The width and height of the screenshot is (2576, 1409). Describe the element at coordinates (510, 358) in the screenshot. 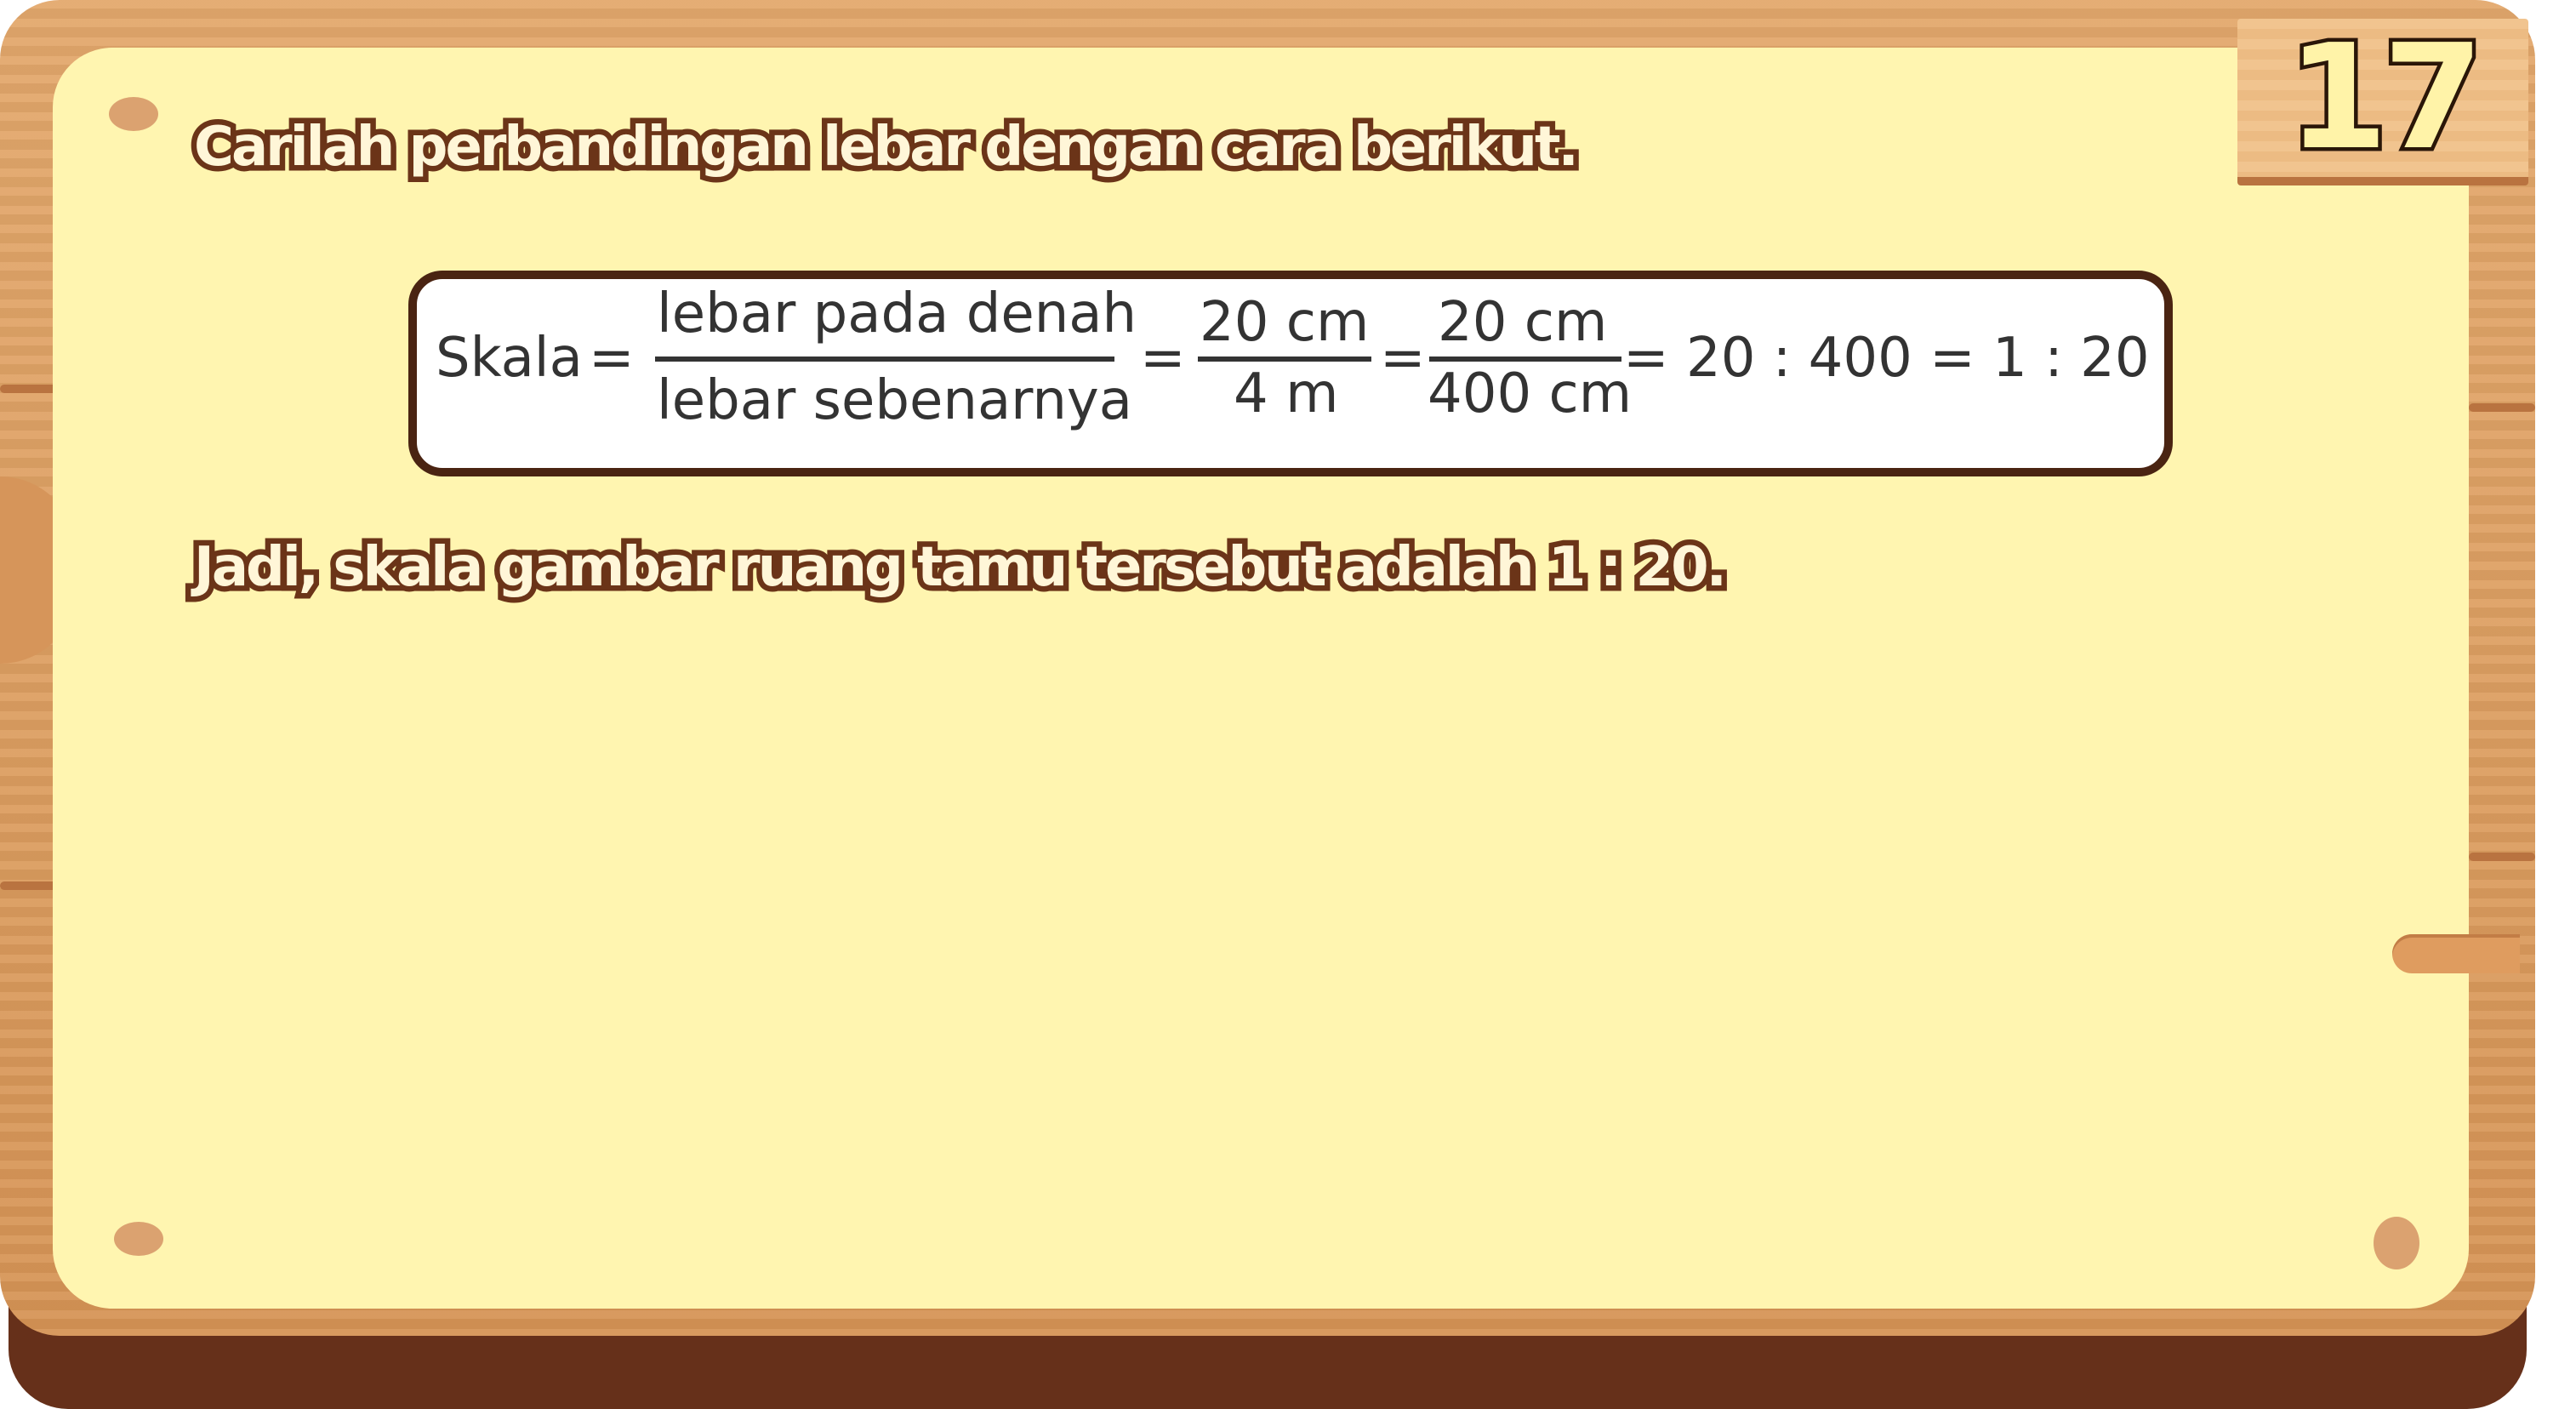

I see `formula-lhs: Skala` at that location.